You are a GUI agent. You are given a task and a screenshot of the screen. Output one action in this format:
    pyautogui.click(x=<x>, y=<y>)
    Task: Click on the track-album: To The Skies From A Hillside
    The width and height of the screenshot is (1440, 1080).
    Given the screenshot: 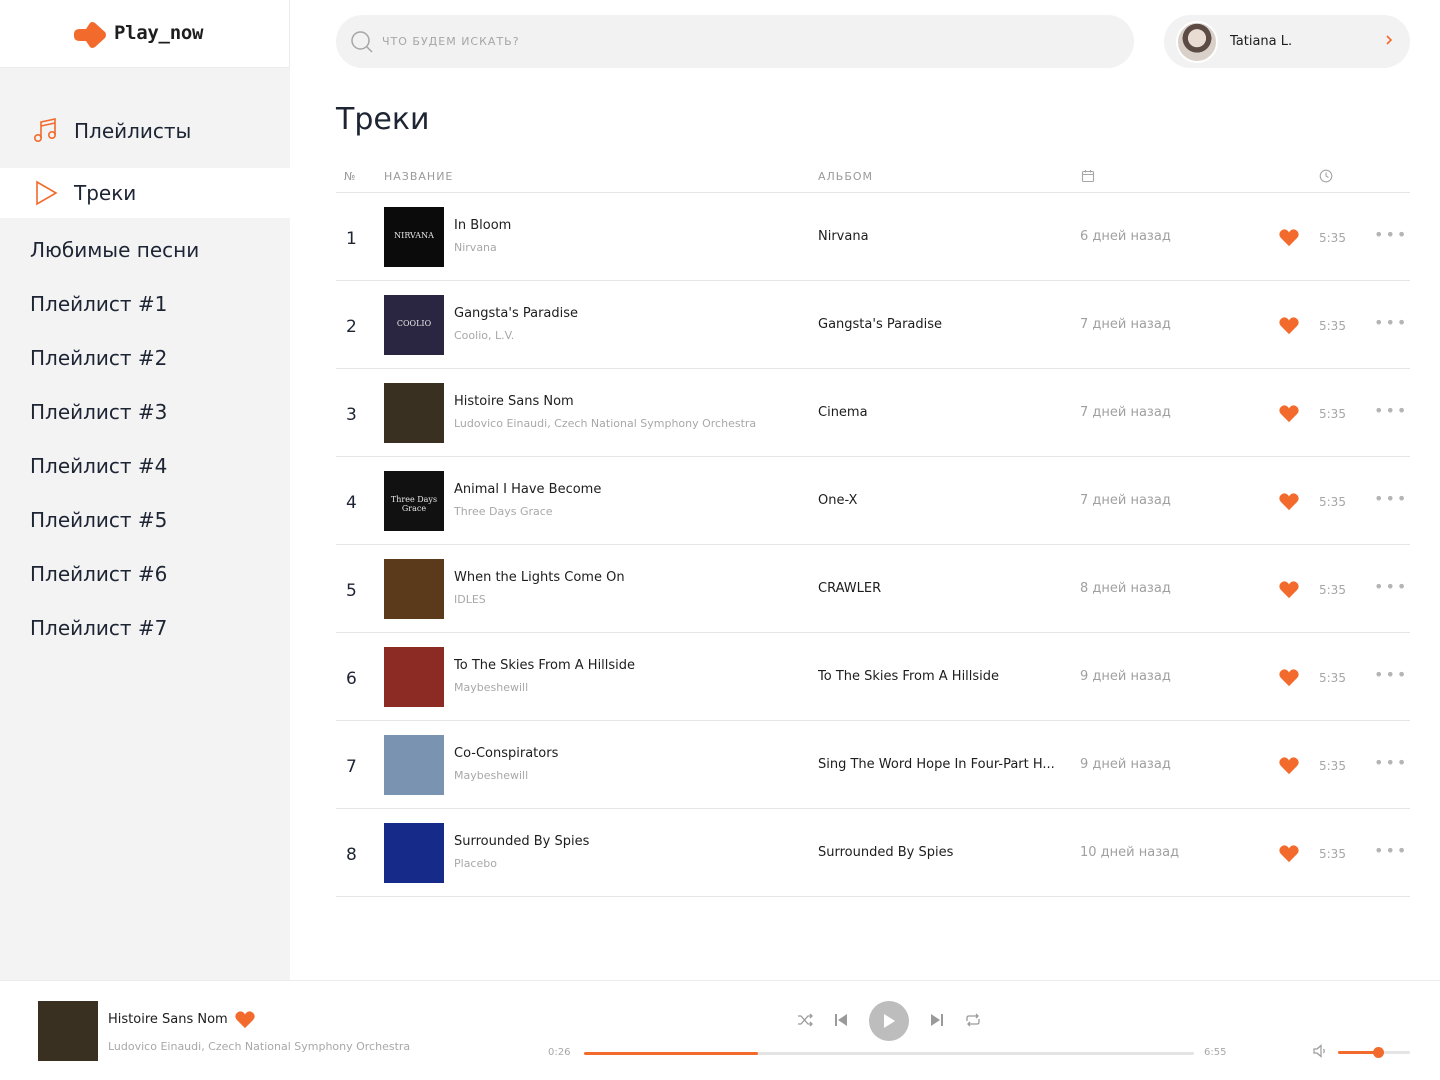 What is the action you would take?
    pyautogui.click(x=908, y=676)
    